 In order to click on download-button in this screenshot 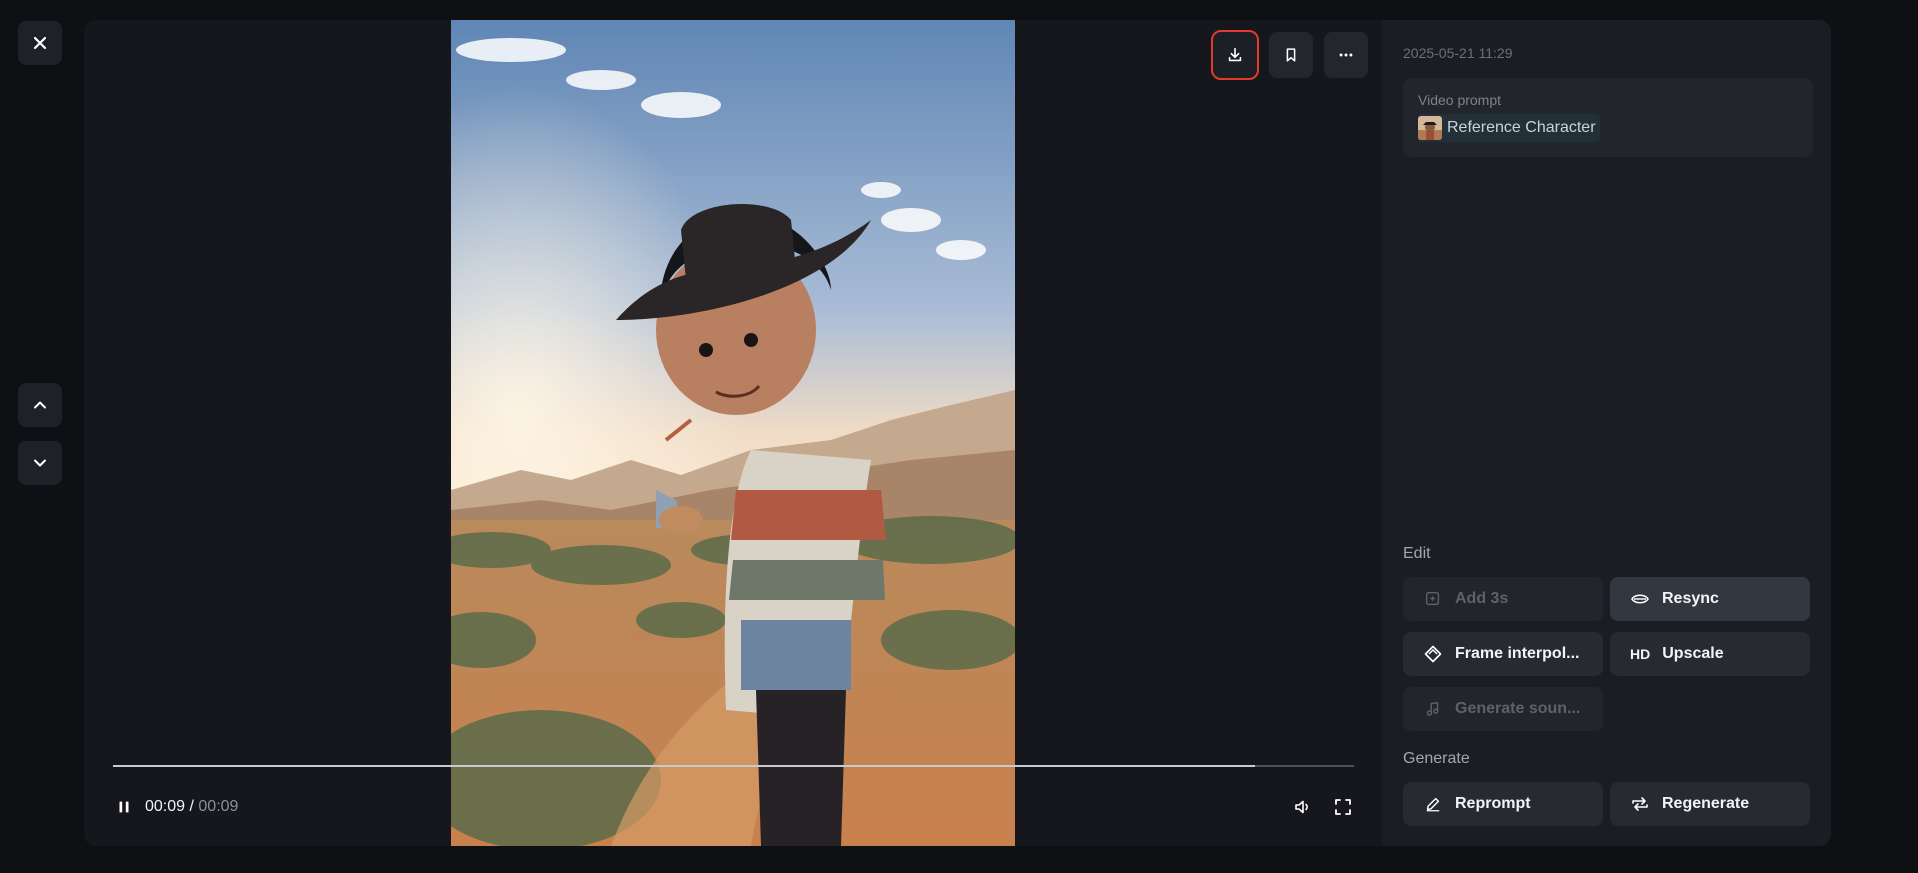, I will do `click(1235, 55)`.